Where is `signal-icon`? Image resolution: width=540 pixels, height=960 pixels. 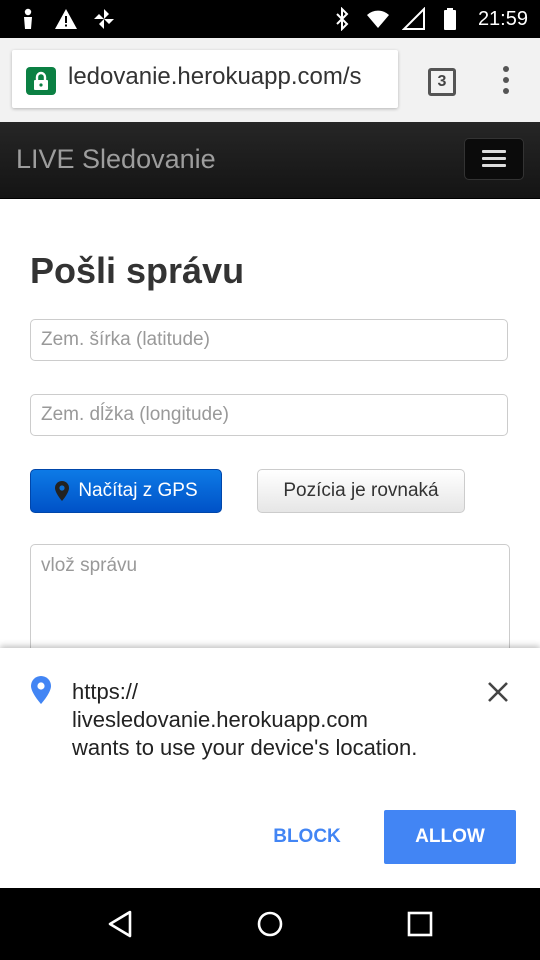
signal-icon is located at coordinates (413, 18).